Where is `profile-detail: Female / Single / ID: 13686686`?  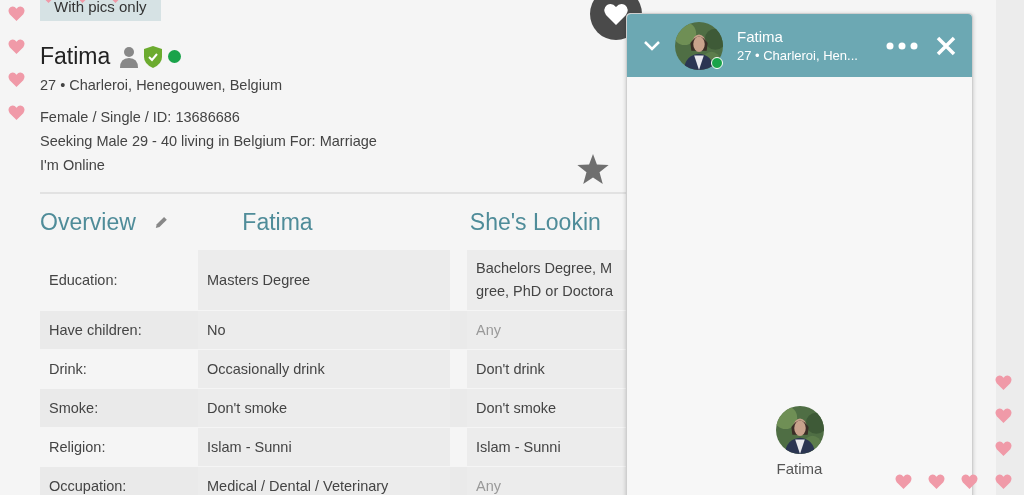
profile-detail: Female / Single / ID: 13686686 is located at coordinates (140, 117).